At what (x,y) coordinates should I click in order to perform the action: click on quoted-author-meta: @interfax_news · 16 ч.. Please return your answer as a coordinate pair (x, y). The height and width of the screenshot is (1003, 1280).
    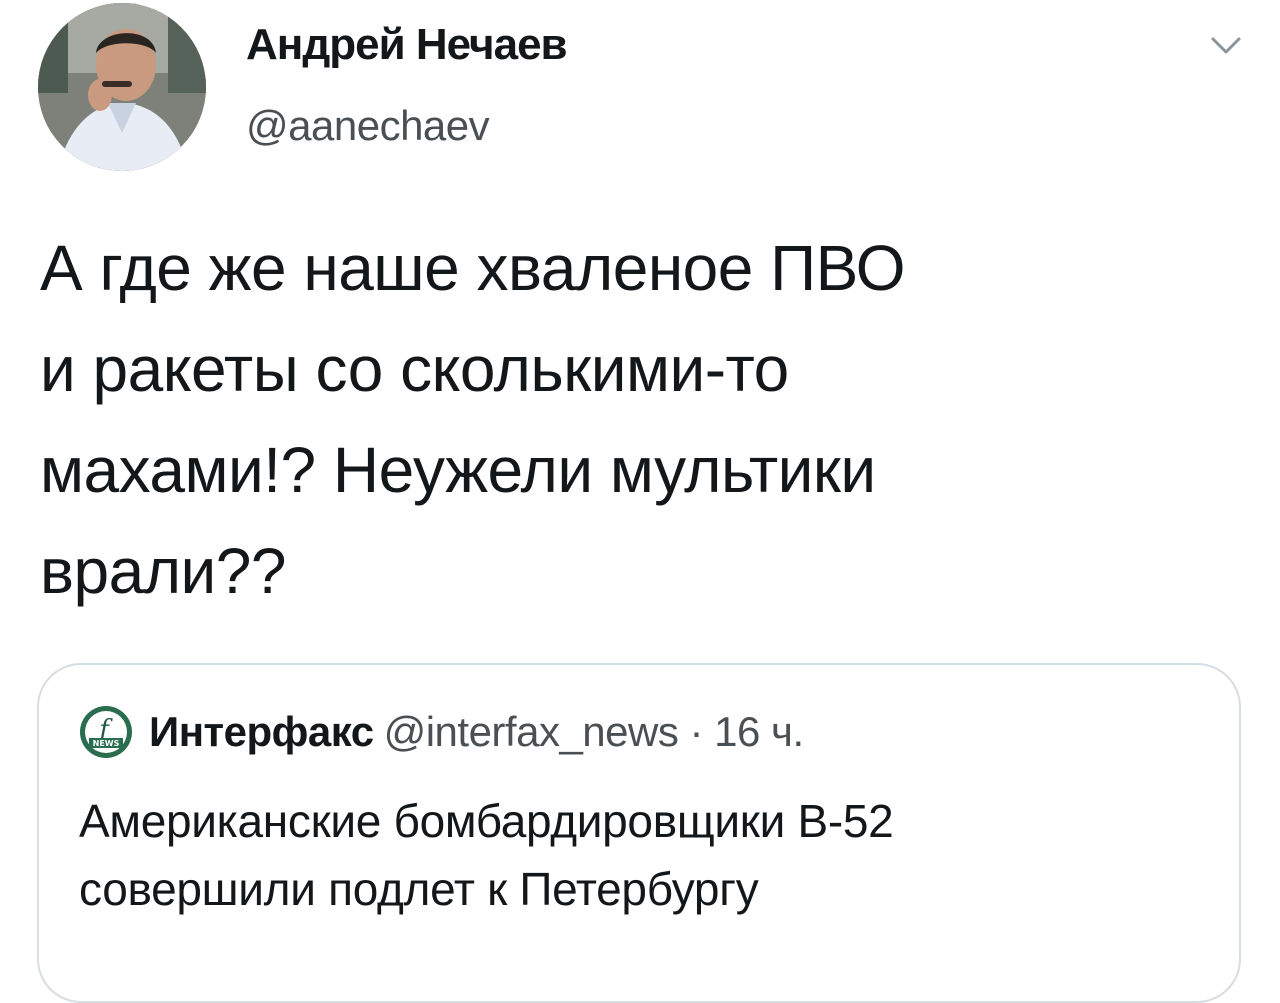
    Looking at the image, I should click on (594, 731).